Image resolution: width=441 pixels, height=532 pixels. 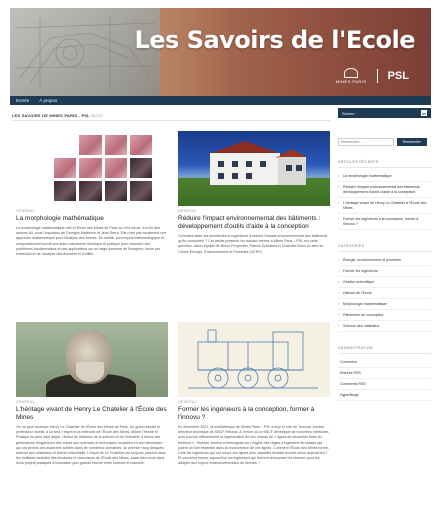 I want to click on main-nav: Entrée À propos, so click(x=220, y=100).